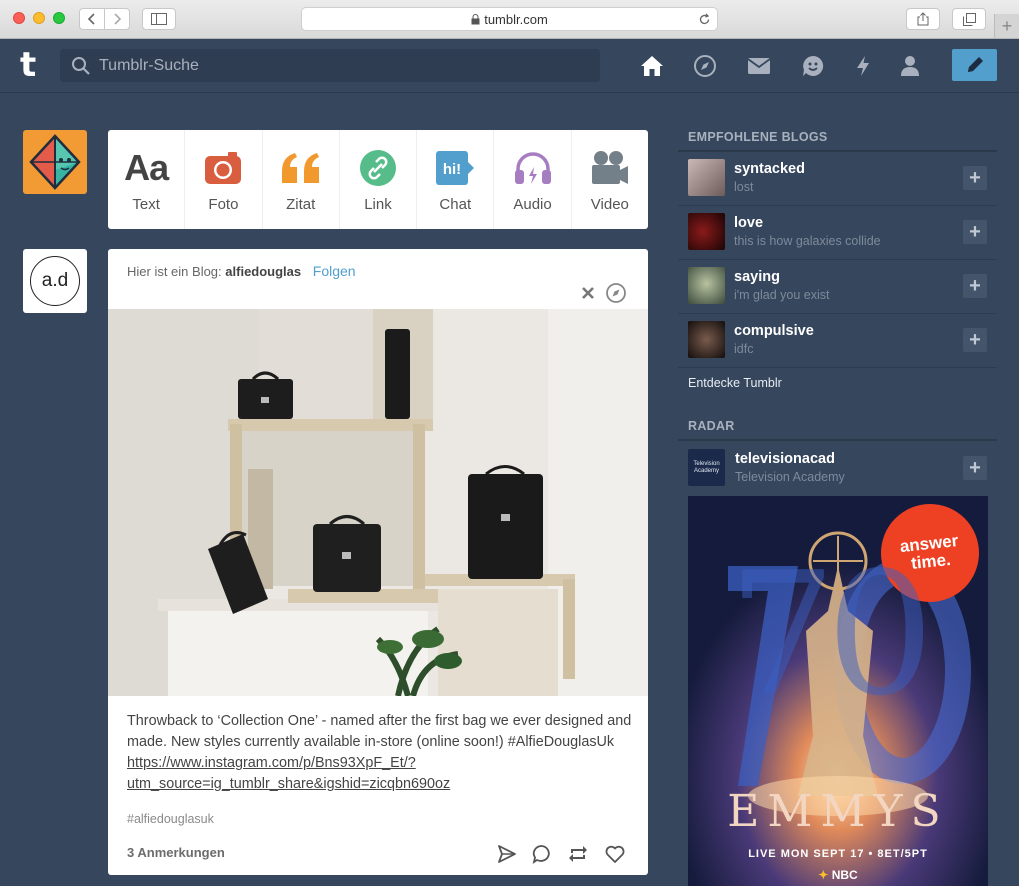 This screenshot has height=886, width=1019. What do you see at coordinates (705, 66) in the screenshot?
I see `nav-explore` at bounding box center [705, 66].